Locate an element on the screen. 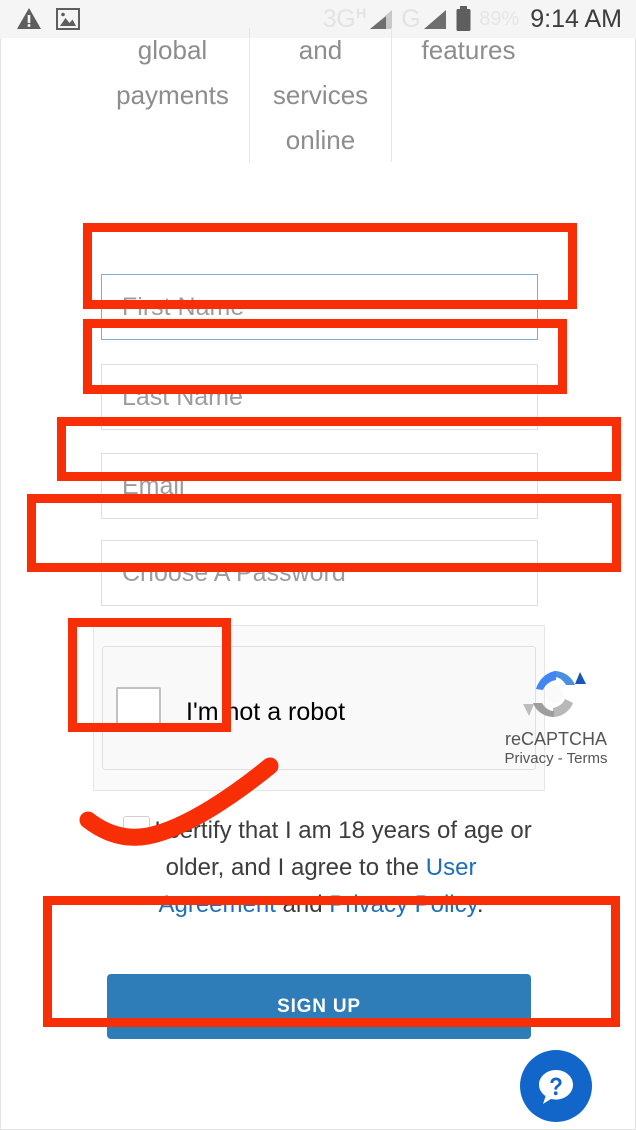 The height and width of the screenshot is (1130, 636). password-input is located at coordinates (319, 573).